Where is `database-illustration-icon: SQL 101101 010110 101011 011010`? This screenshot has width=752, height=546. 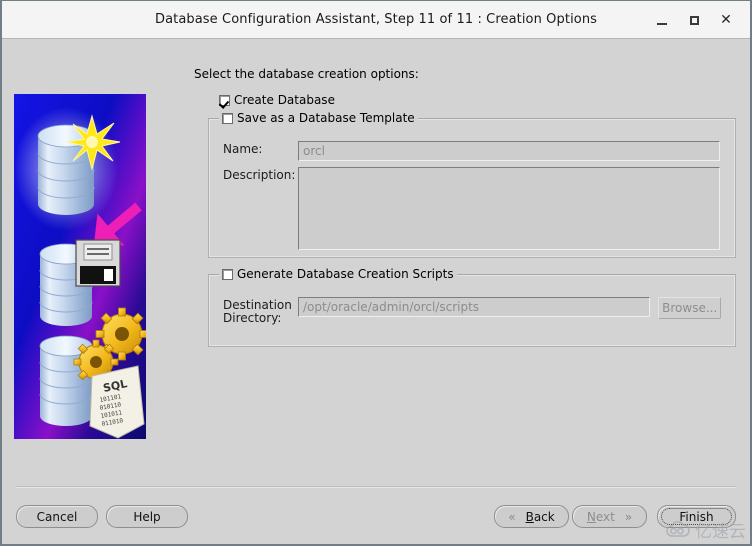 database-illustration-icon: SQL 101101 010110 101011 011010 is located at coordinates (80, 266).